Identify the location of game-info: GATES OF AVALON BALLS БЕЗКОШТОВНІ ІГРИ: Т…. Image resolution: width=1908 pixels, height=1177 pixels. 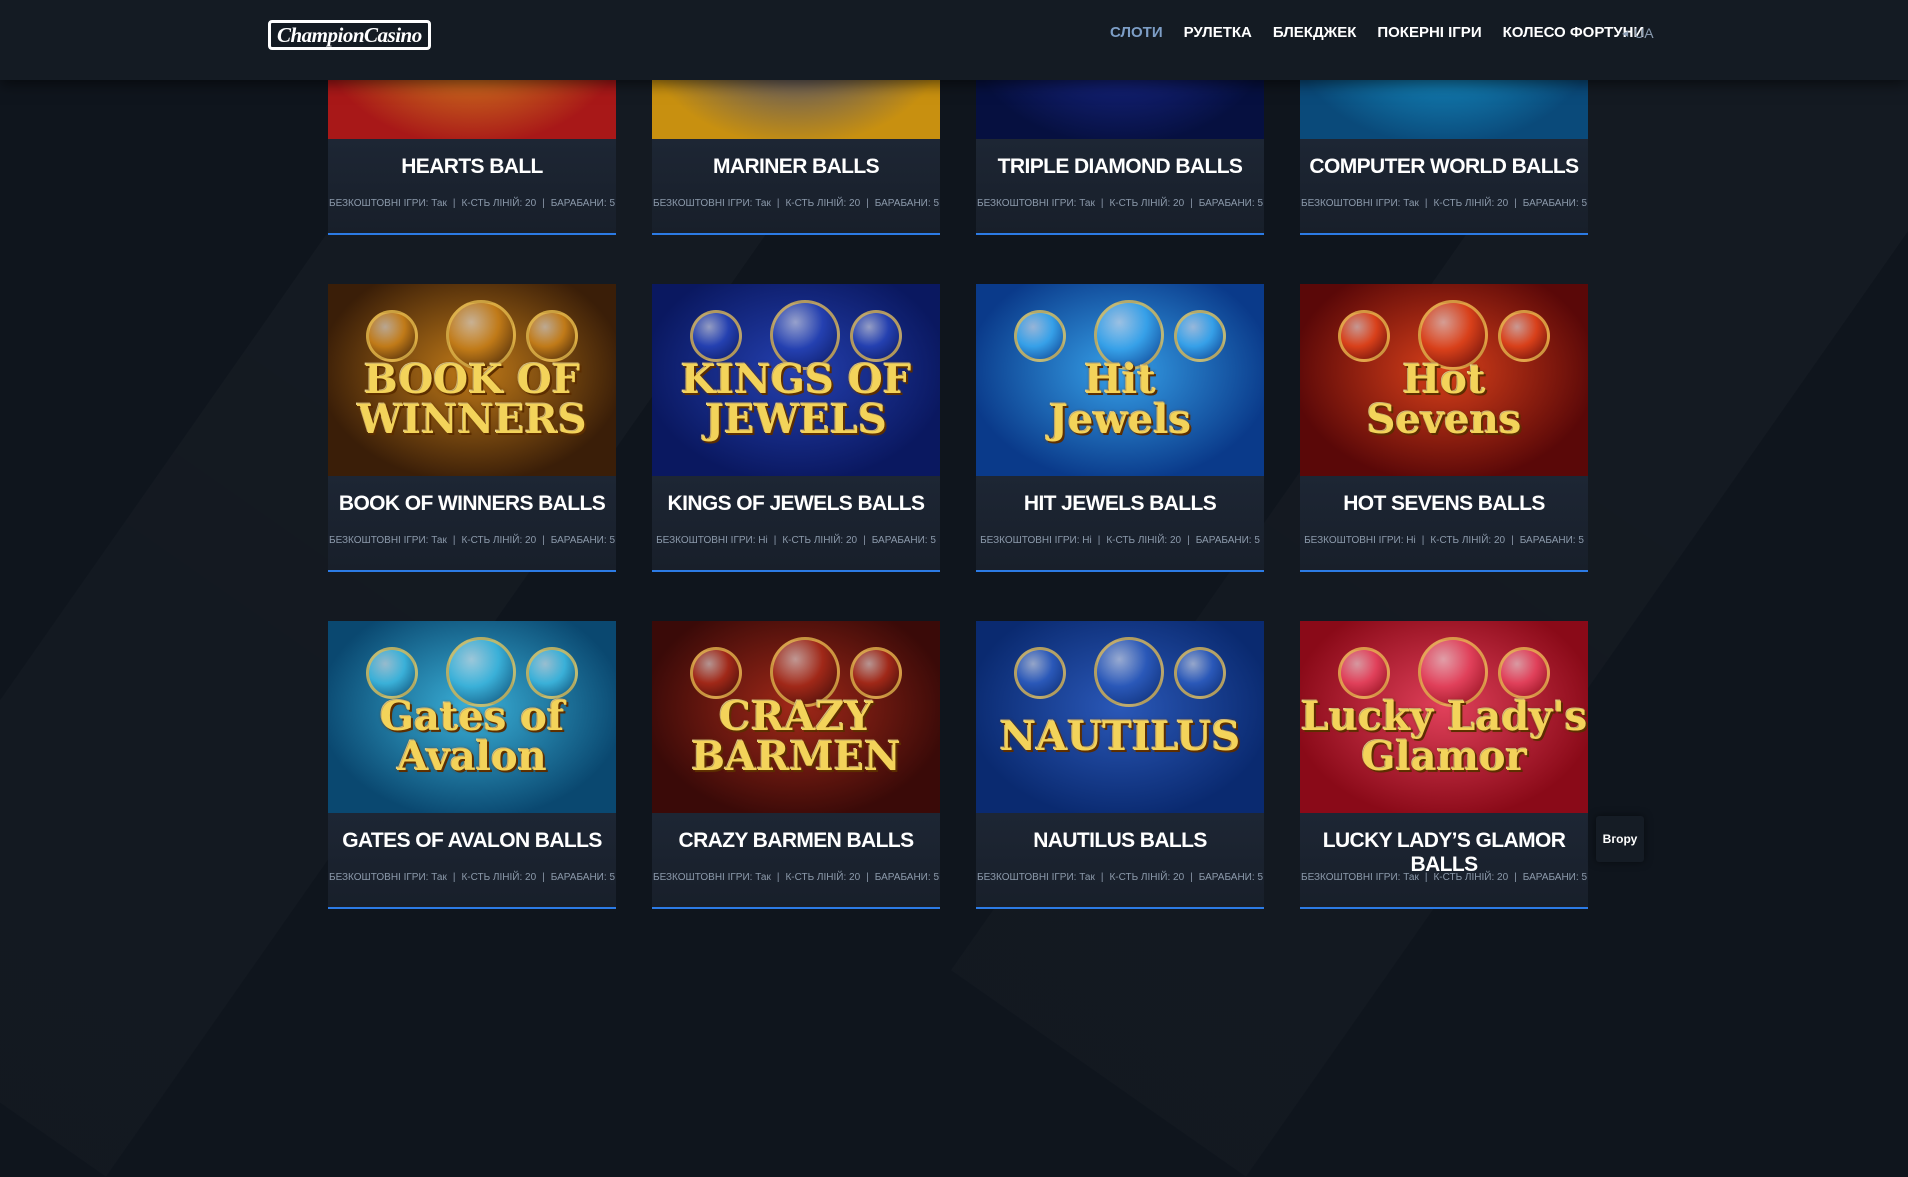
(472, 860).